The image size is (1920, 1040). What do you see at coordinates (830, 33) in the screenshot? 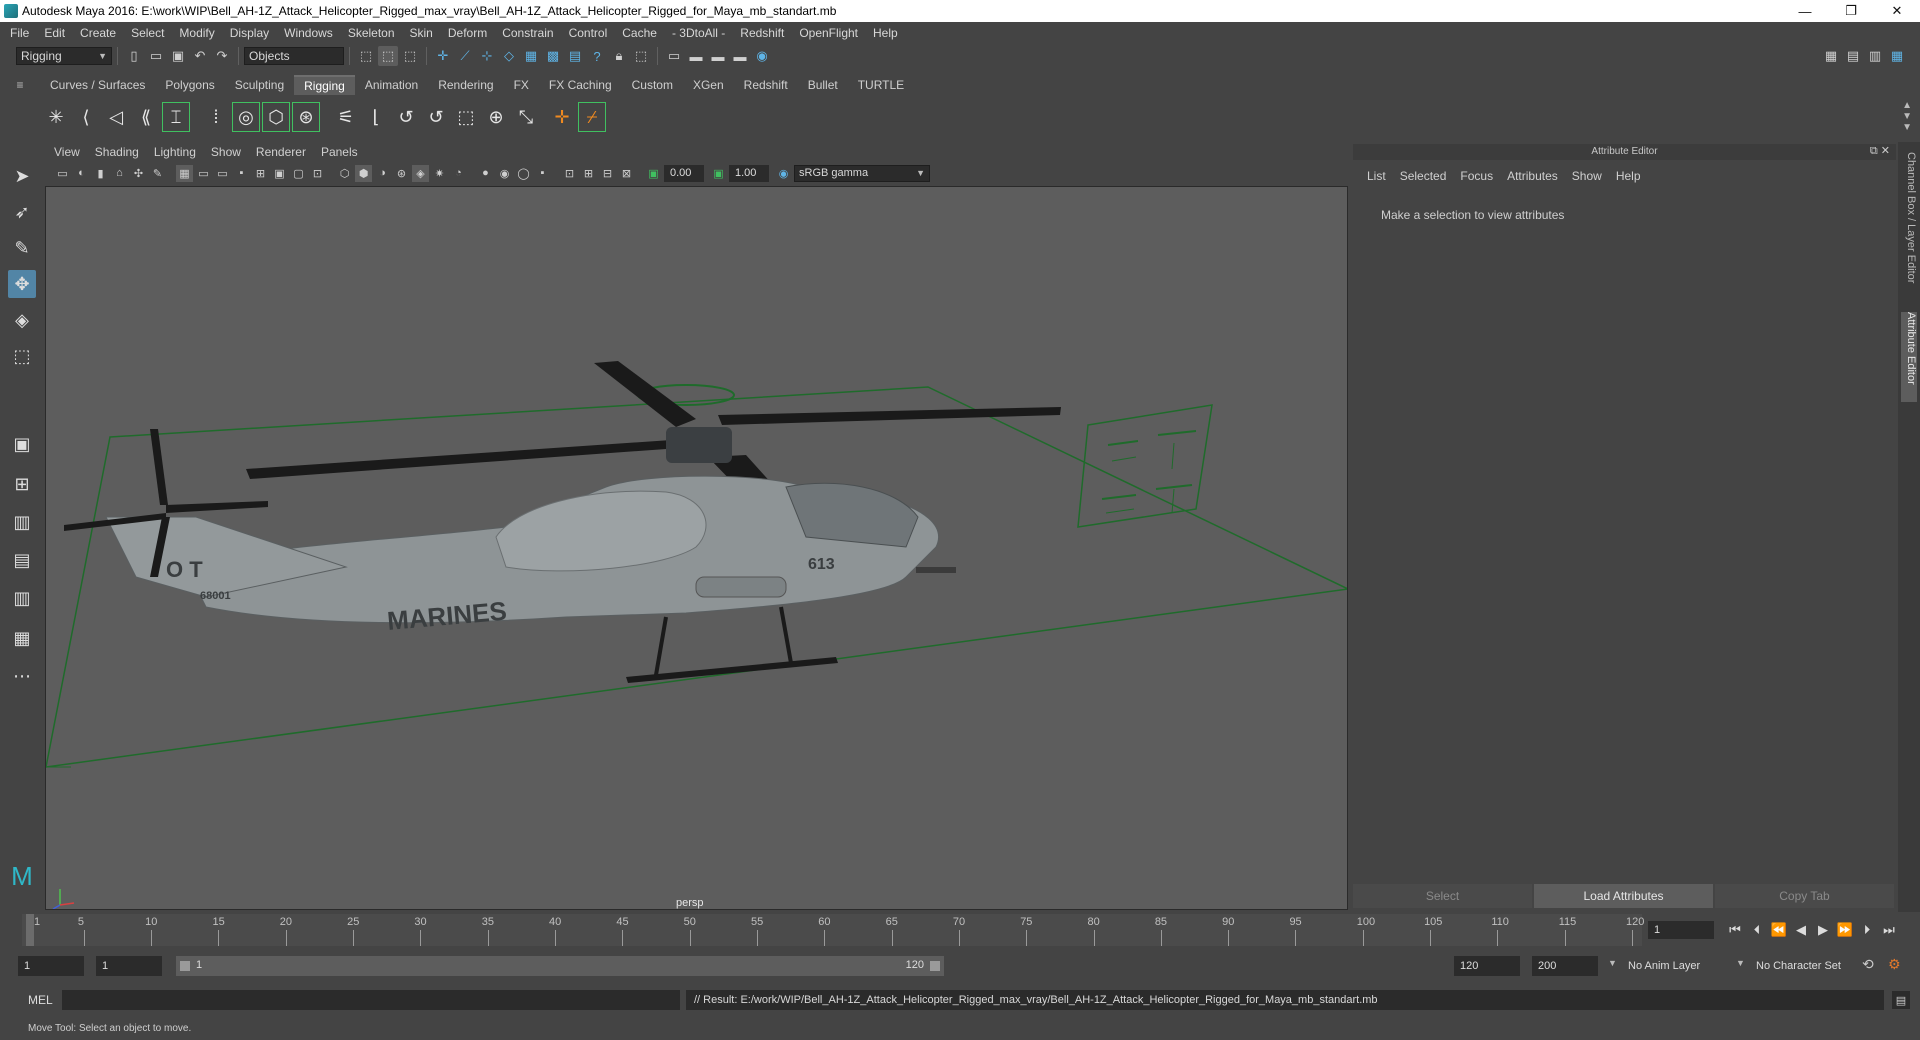
I see `menu-openflight: OpenFlight` at bounding box center [830, 33].